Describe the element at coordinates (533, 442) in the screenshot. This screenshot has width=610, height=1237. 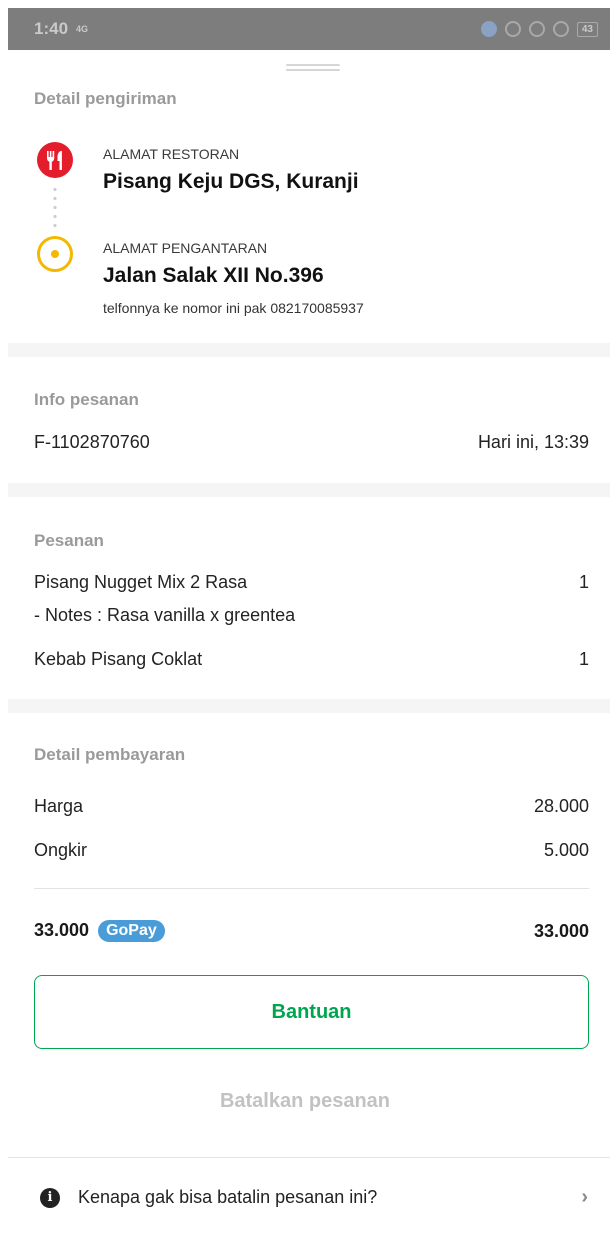
I see `order-time: Hari ini, 13:39` at that location.